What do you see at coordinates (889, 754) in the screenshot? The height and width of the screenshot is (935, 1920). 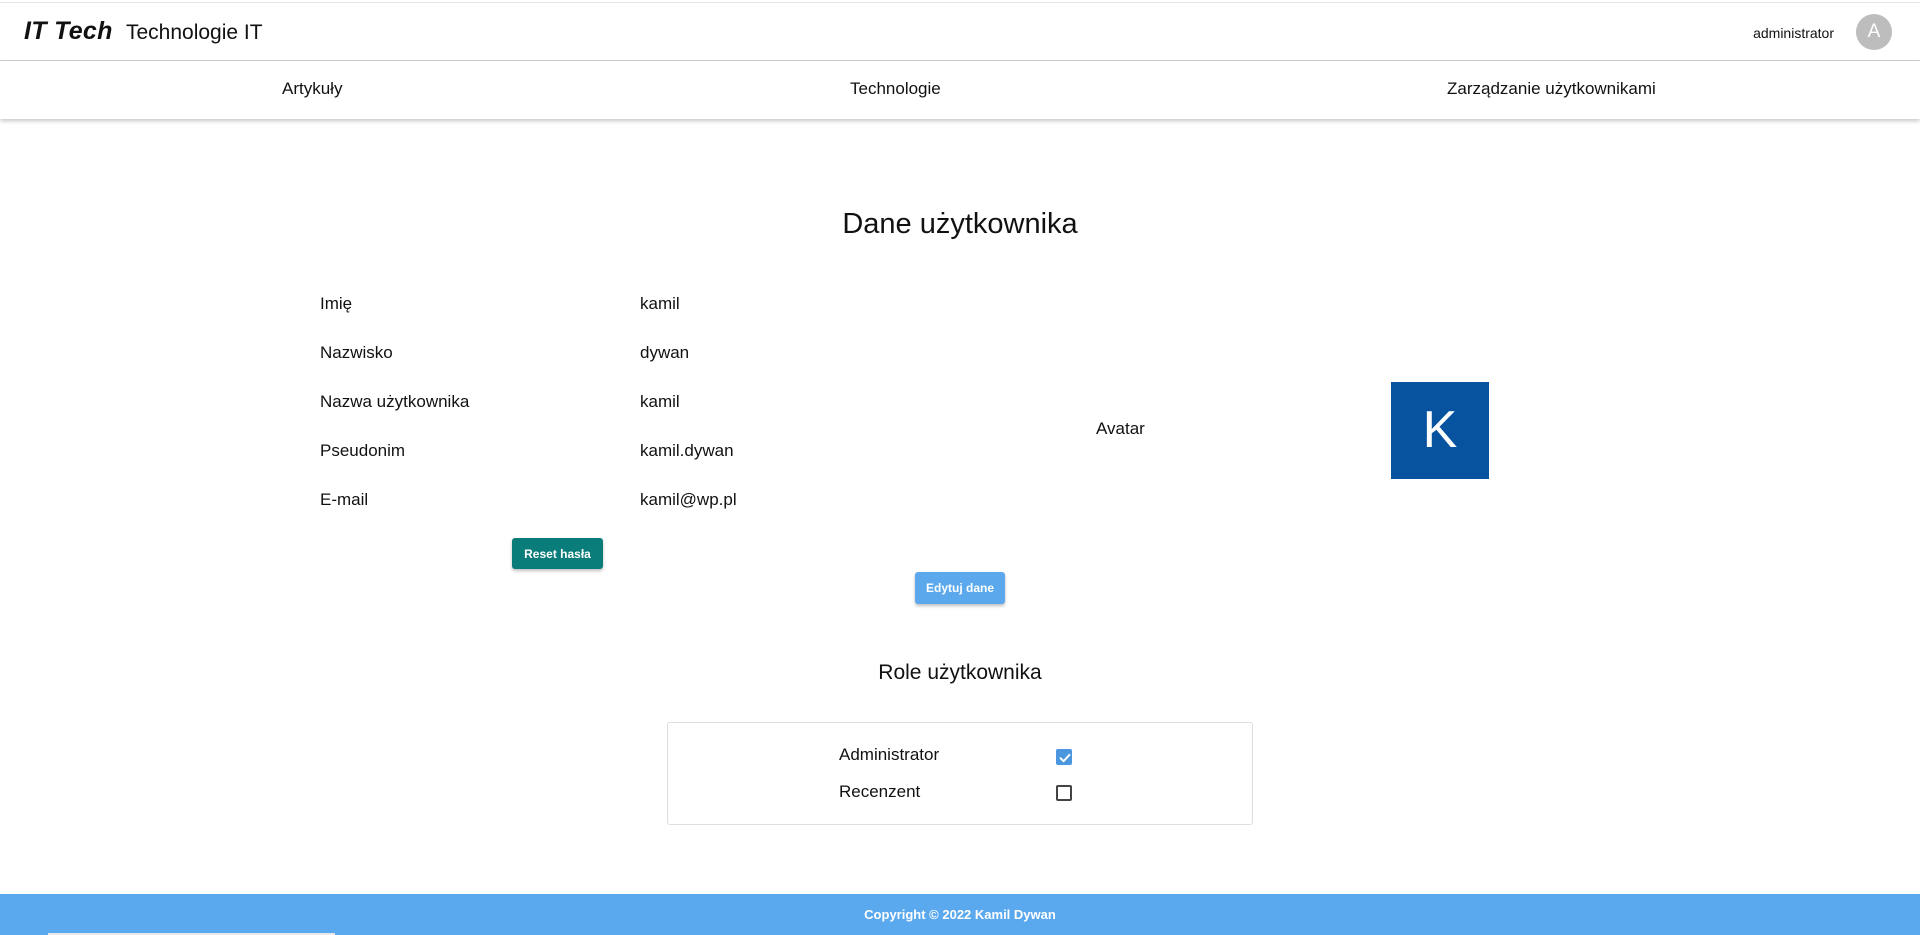 I see `role-administrator-label: Administrator` at bounding box center [889, 754].